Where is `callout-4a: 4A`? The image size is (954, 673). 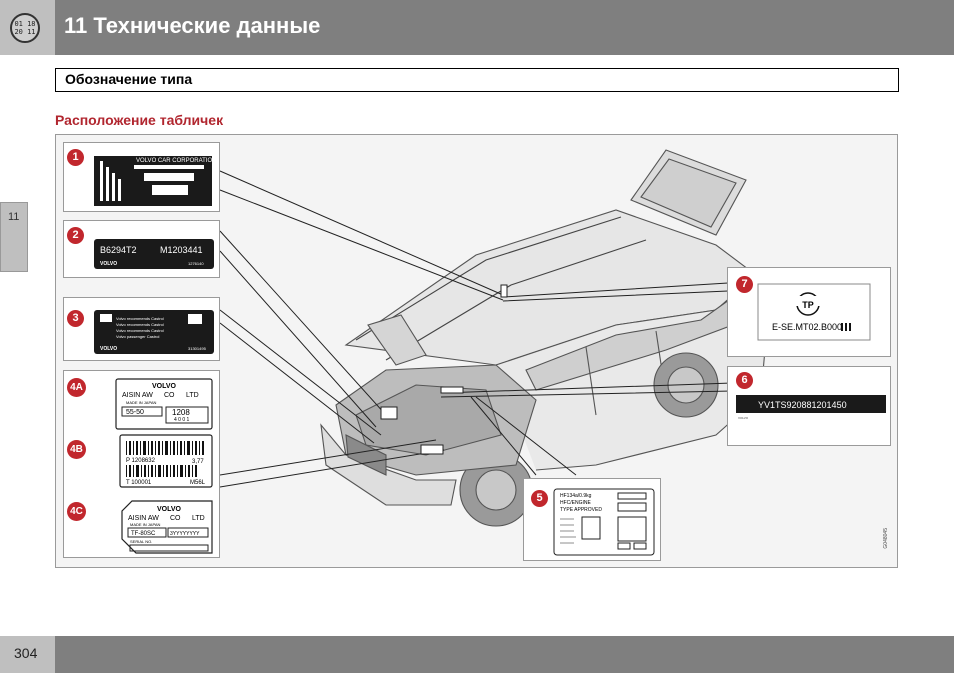
callout-4a: 4A is located at coordinates (76, 387).